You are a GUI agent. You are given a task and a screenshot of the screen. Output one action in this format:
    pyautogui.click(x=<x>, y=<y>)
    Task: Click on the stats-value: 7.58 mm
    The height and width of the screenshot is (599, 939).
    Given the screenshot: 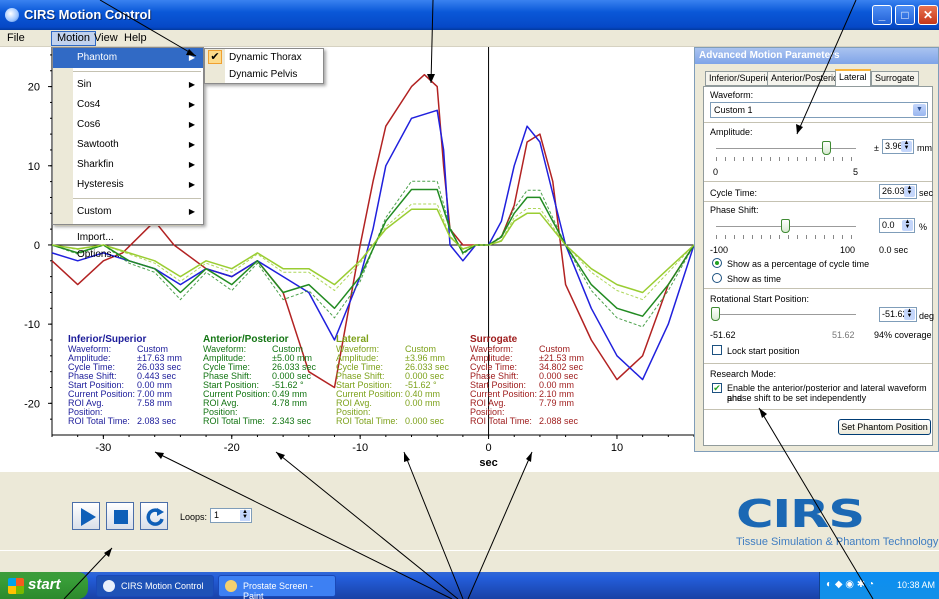 What is the action you would take?
    pyautogui.click(x=155, y=403)
    